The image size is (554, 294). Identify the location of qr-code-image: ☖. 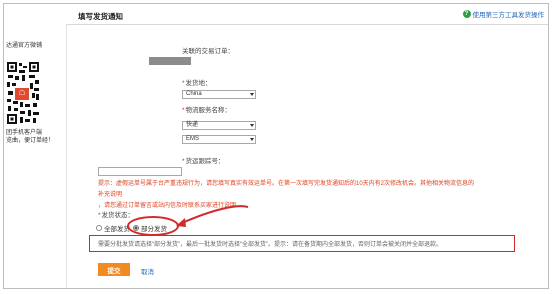
(23, 93).